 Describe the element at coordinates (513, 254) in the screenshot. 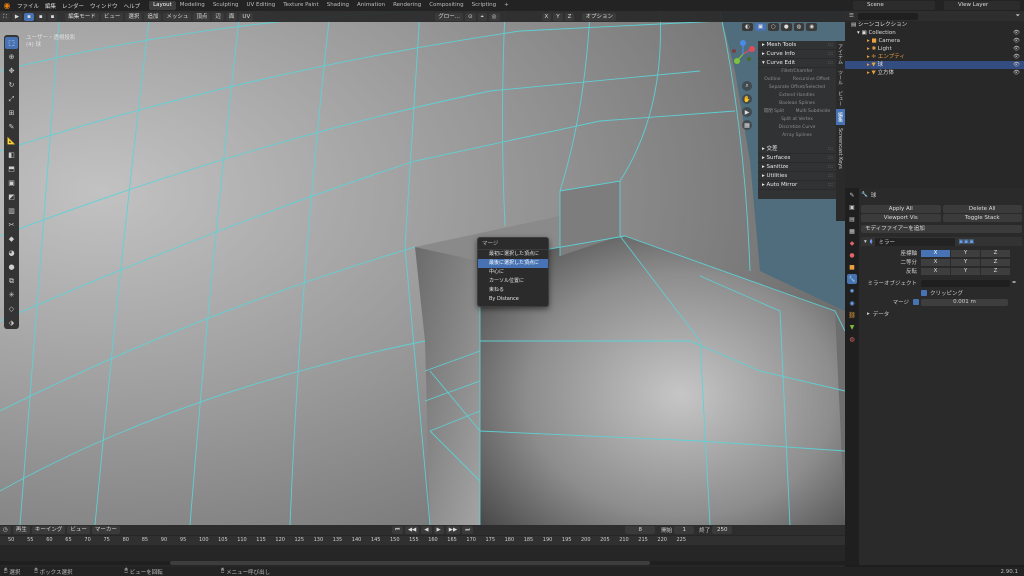

I see `merge-at-first: 最初に選択した頂点に` at that location.